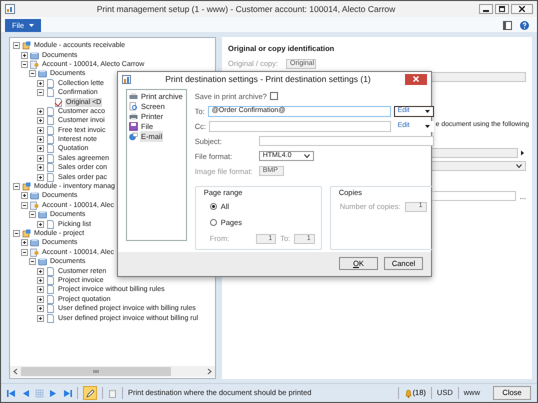 The image size is (538, 403). I want to click on arrow-right-icon, so click(522, 153).